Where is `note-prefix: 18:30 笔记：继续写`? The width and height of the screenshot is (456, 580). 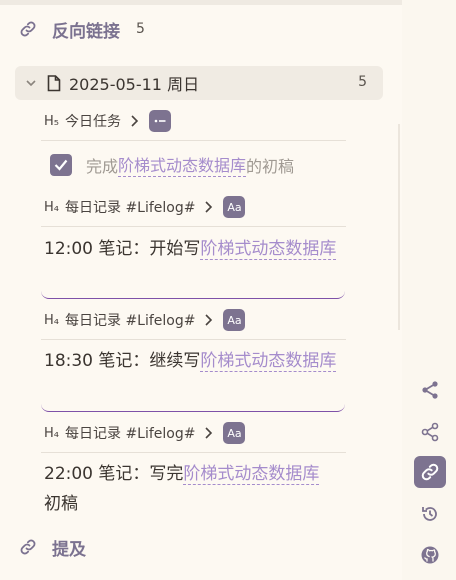
note-prefix: 18:30 笔记：继续写 is located at coordinates (122, 361).